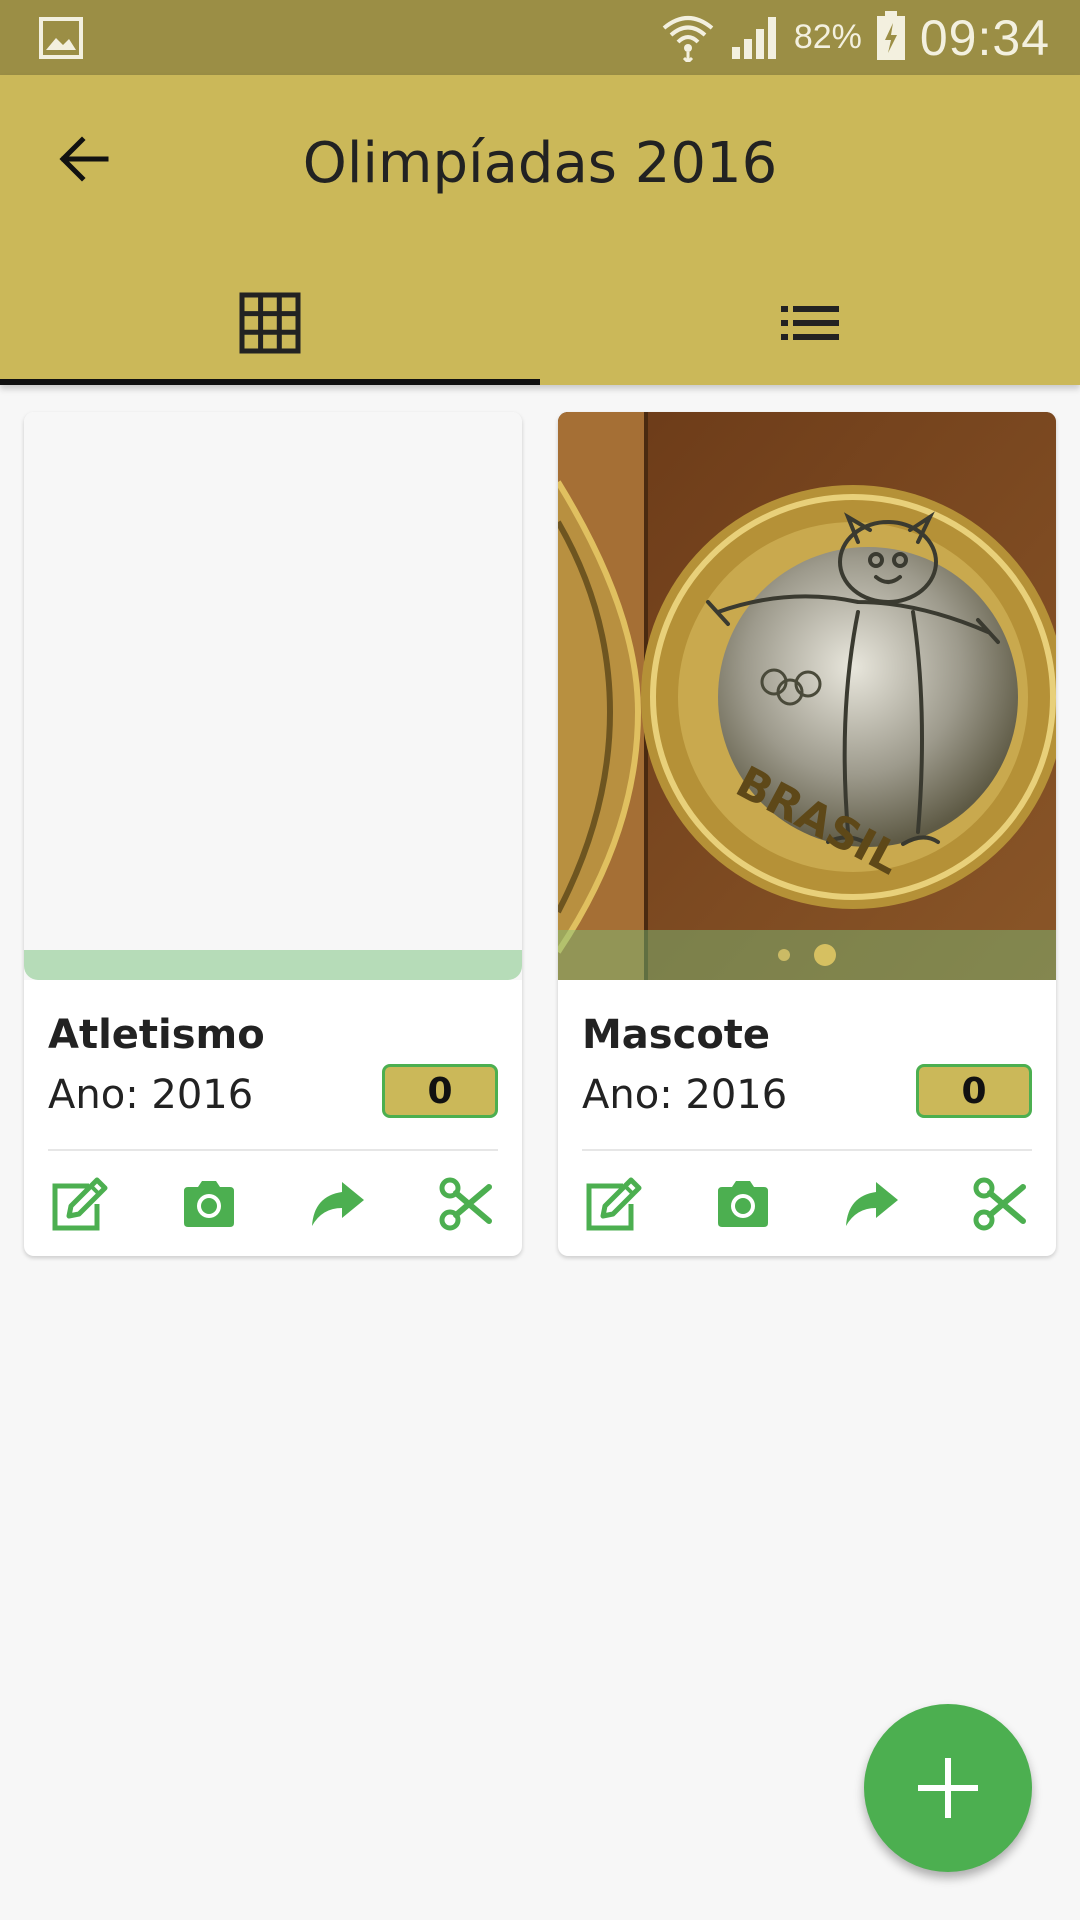 The height and width of the screenshot is (1920, 1080). Describe the element at coordinates (688, 38) in the screenshot. I see `wifi-icon` at that location.